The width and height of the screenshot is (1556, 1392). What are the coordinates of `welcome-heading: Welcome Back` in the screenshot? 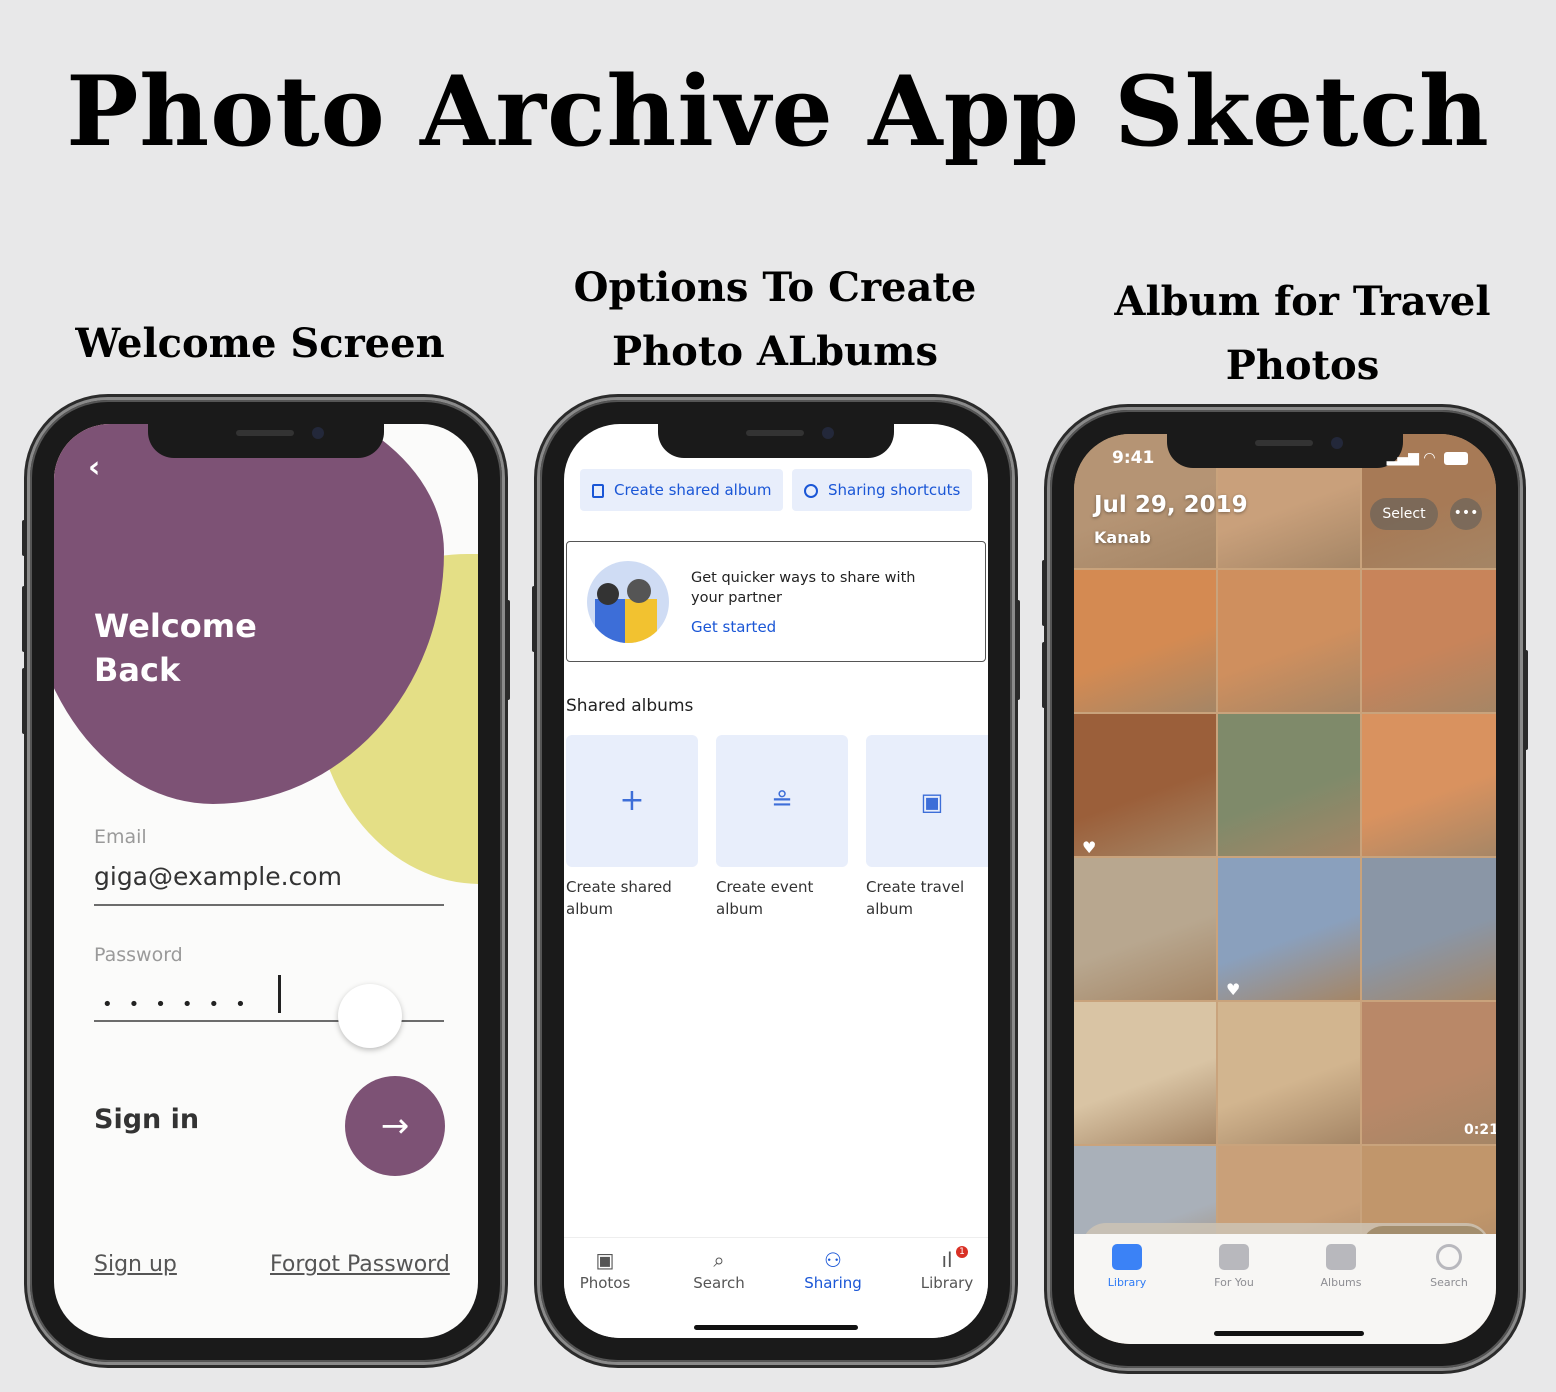 It's located at (175, 648).